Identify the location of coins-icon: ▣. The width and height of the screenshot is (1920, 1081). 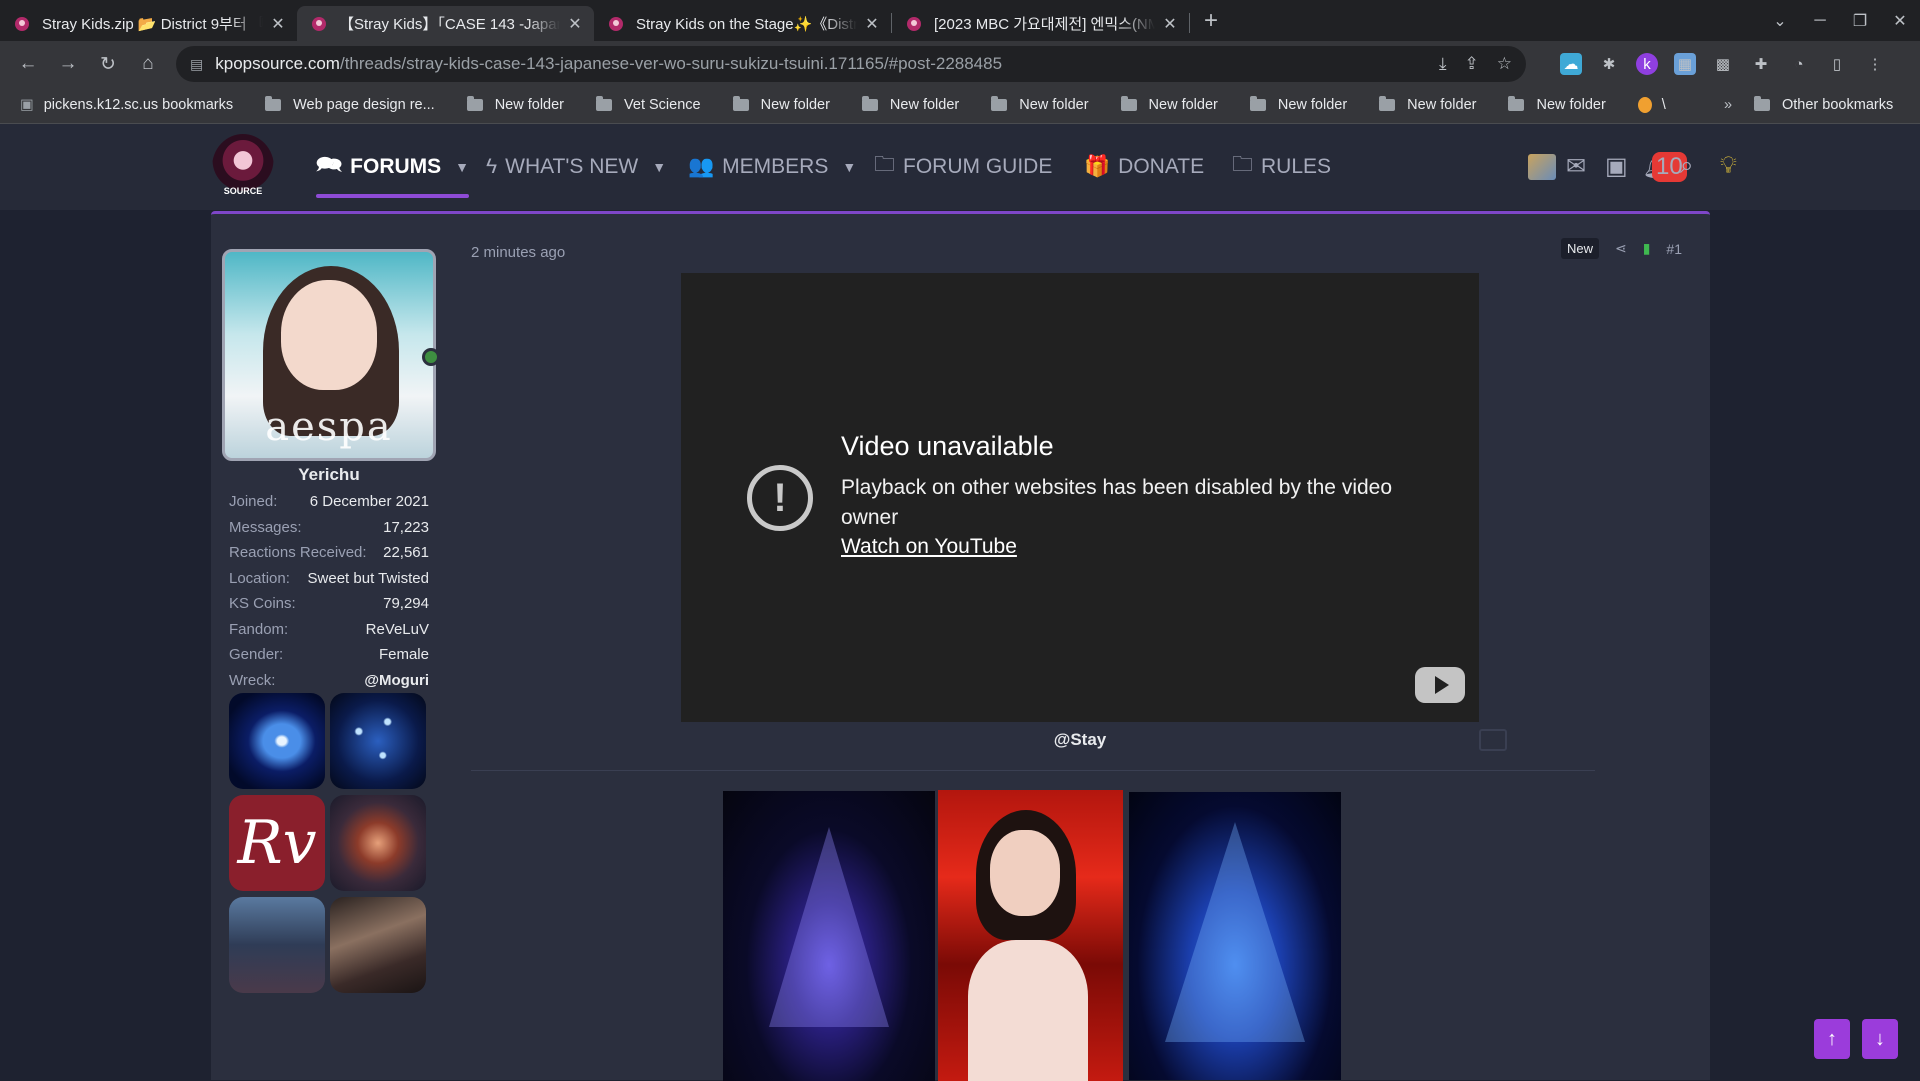
(1616, 166).